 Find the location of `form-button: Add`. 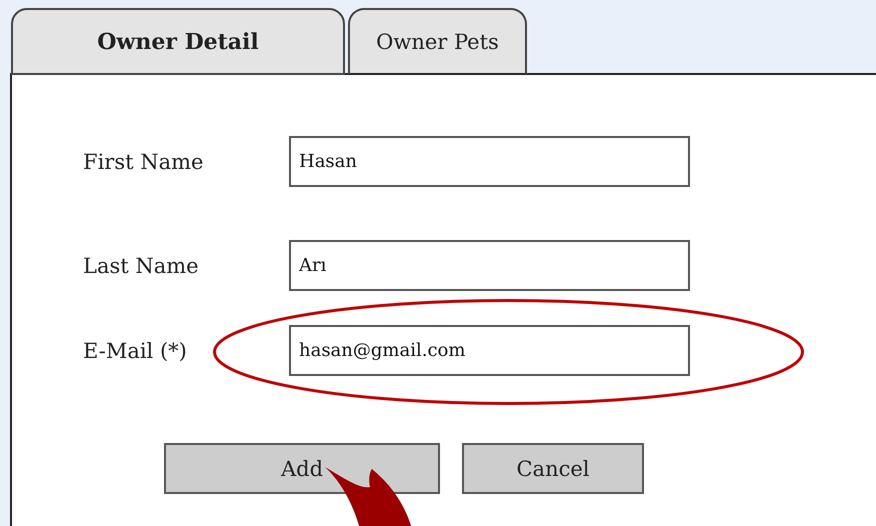

form-button: Add is located at coordinates (302, 468).